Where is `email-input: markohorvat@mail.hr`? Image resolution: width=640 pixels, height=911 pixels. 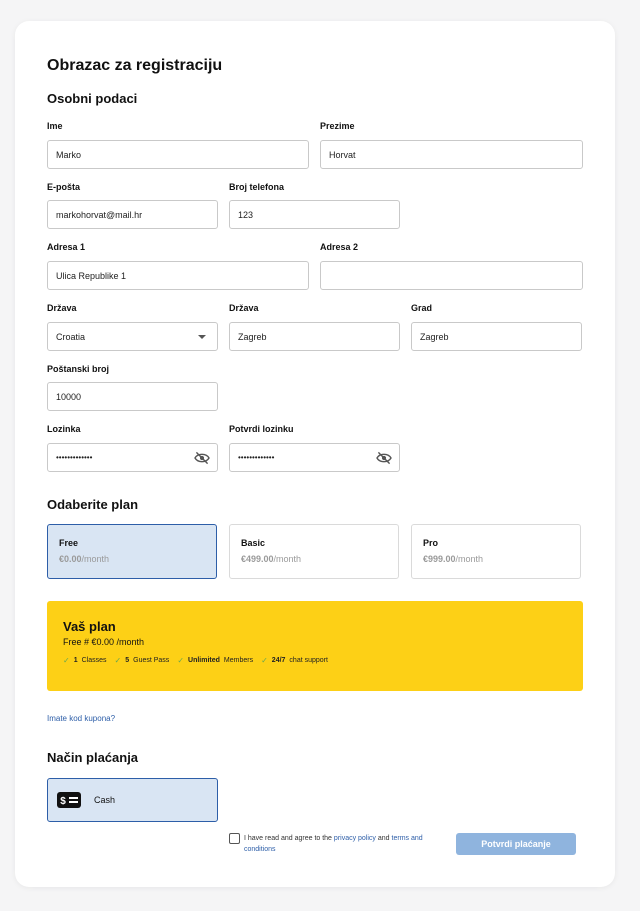 email-input: markohorvat@mail.hr is located at coordinates (132, 214).